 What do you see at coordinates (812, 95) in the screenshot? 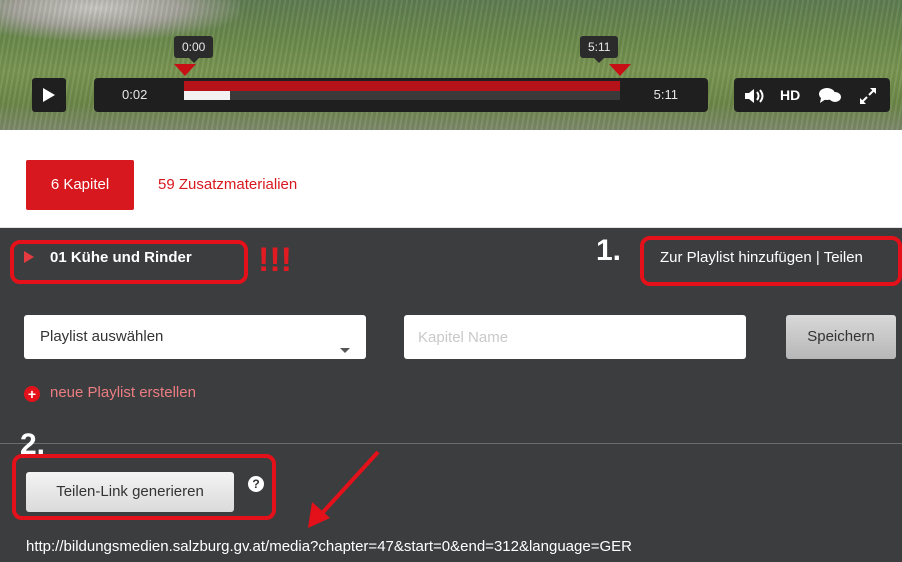
I see `right-controls: HD` at bounding box center [812, 95].